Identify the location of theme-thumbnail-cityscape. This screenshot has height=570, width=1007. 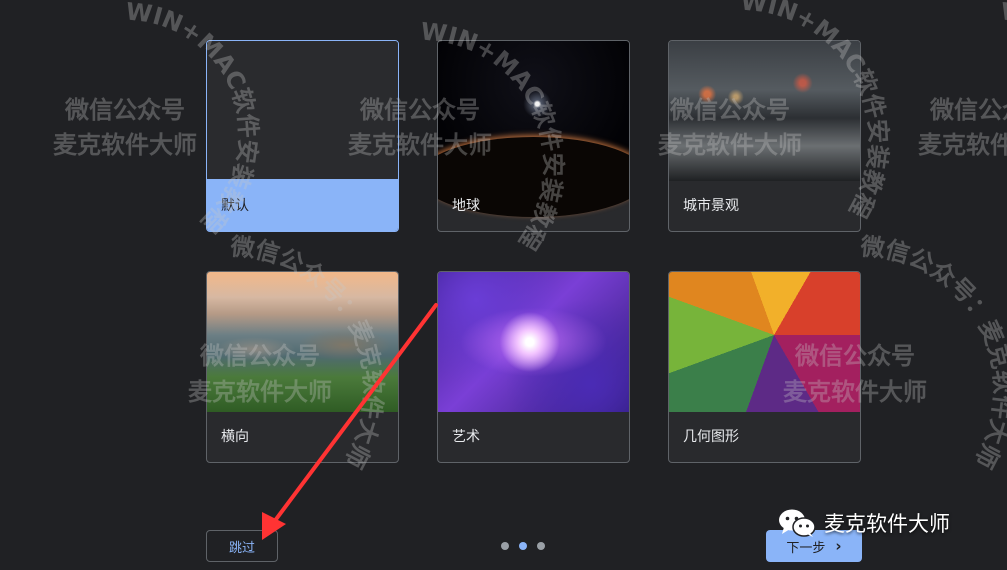
(764, 111).